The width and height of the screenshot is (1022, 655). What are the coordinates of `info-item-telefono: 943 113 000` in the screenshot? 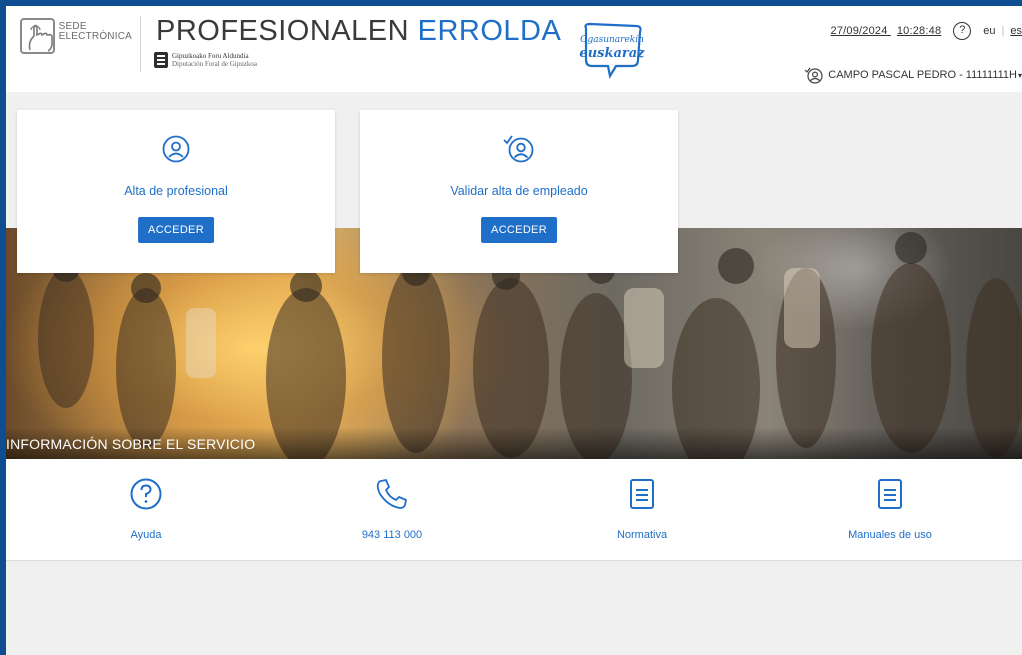 It's located at (392, 509).